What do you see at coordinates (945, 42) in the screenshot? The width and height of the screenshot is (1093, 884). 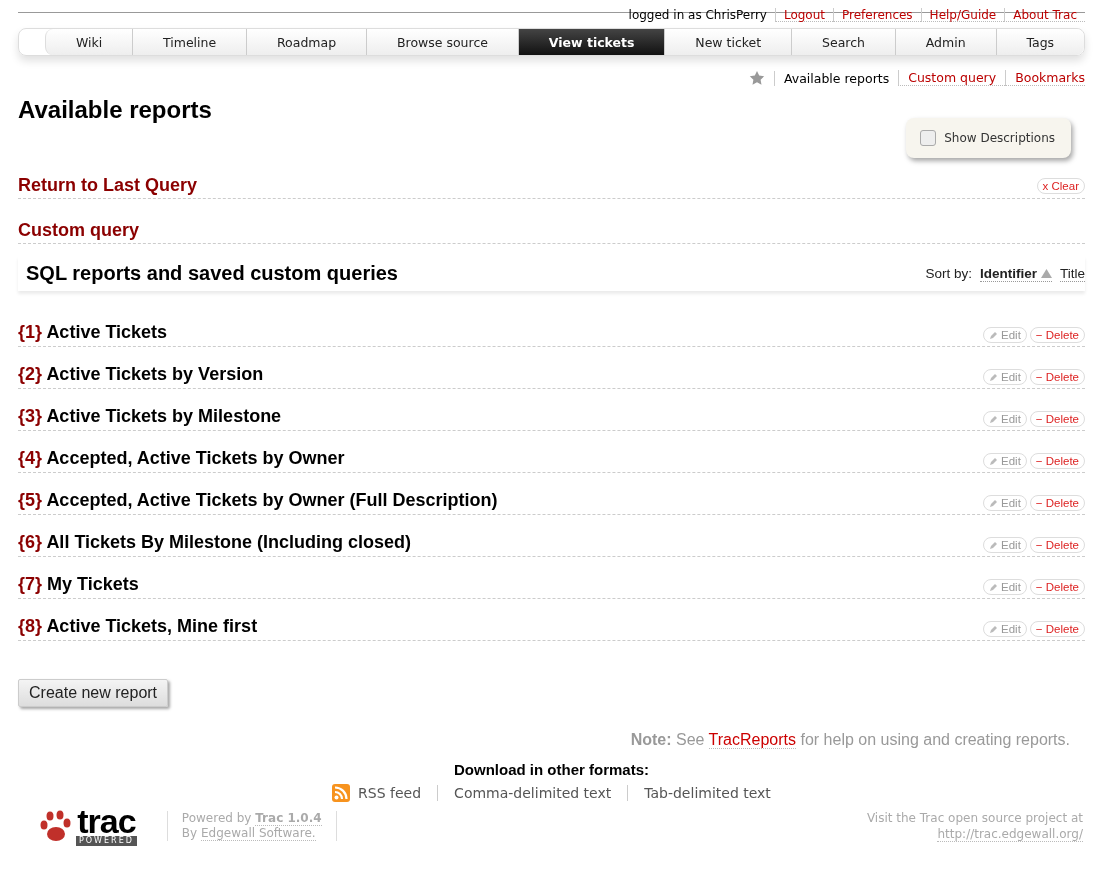 I see `nav-tab: Admin` at bounding box center [945, 42].